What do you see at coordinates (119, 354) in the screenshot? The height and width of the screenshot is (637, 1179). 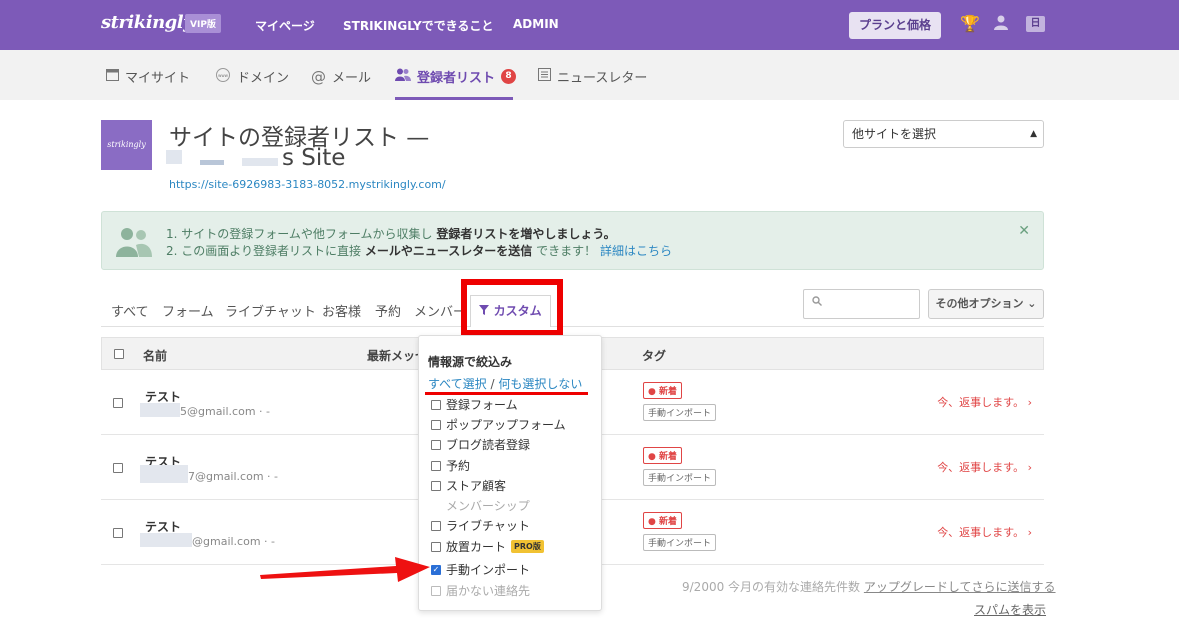 I see `select-all-checkbox` at bounding box center [119, 354].